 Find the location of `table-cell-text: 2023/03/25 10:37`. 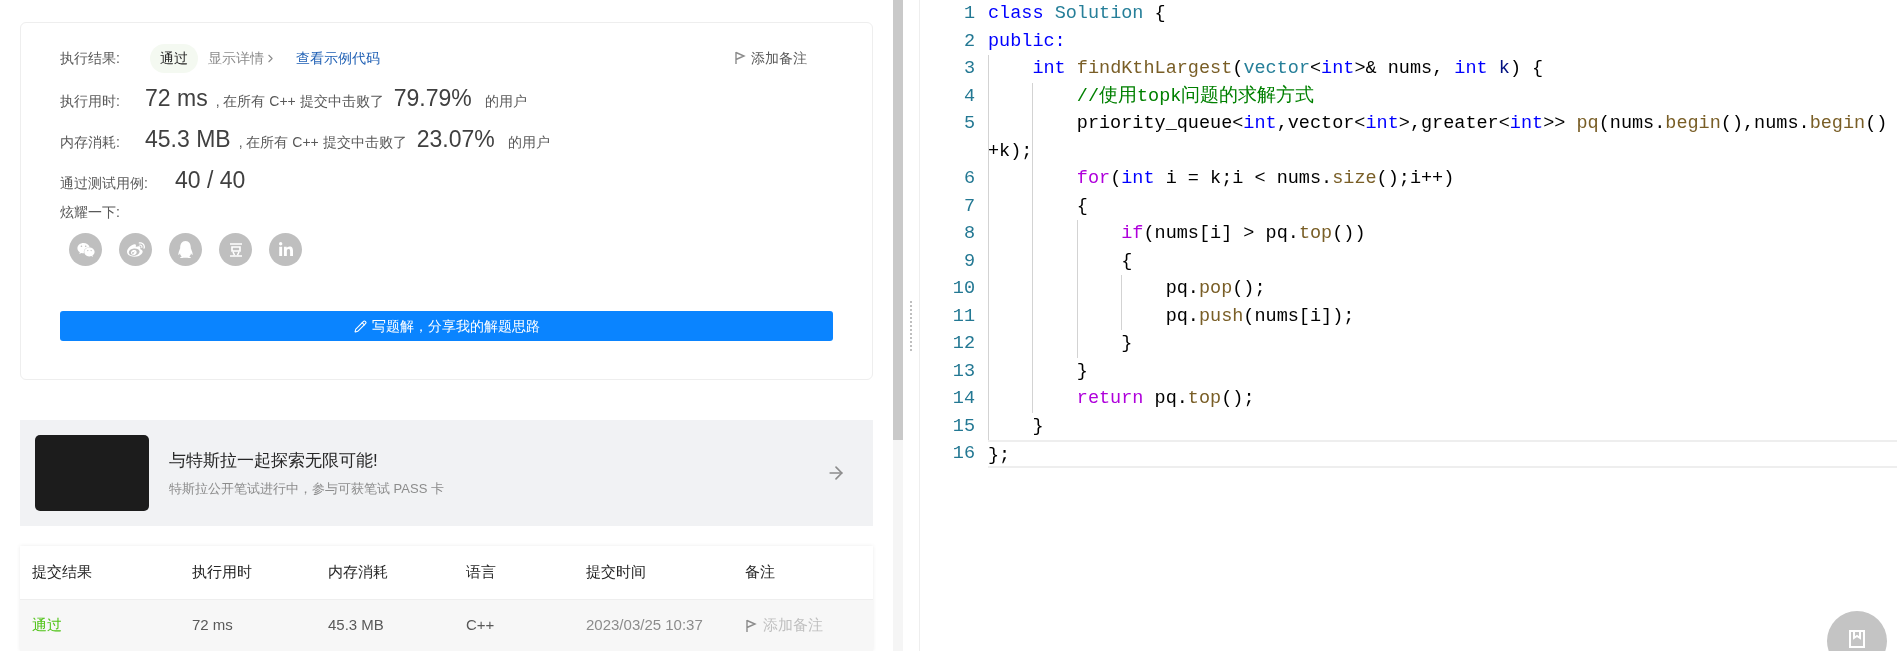

table-cell-text: 2023/03/25 10:37 is located at coordinates (645, 625).